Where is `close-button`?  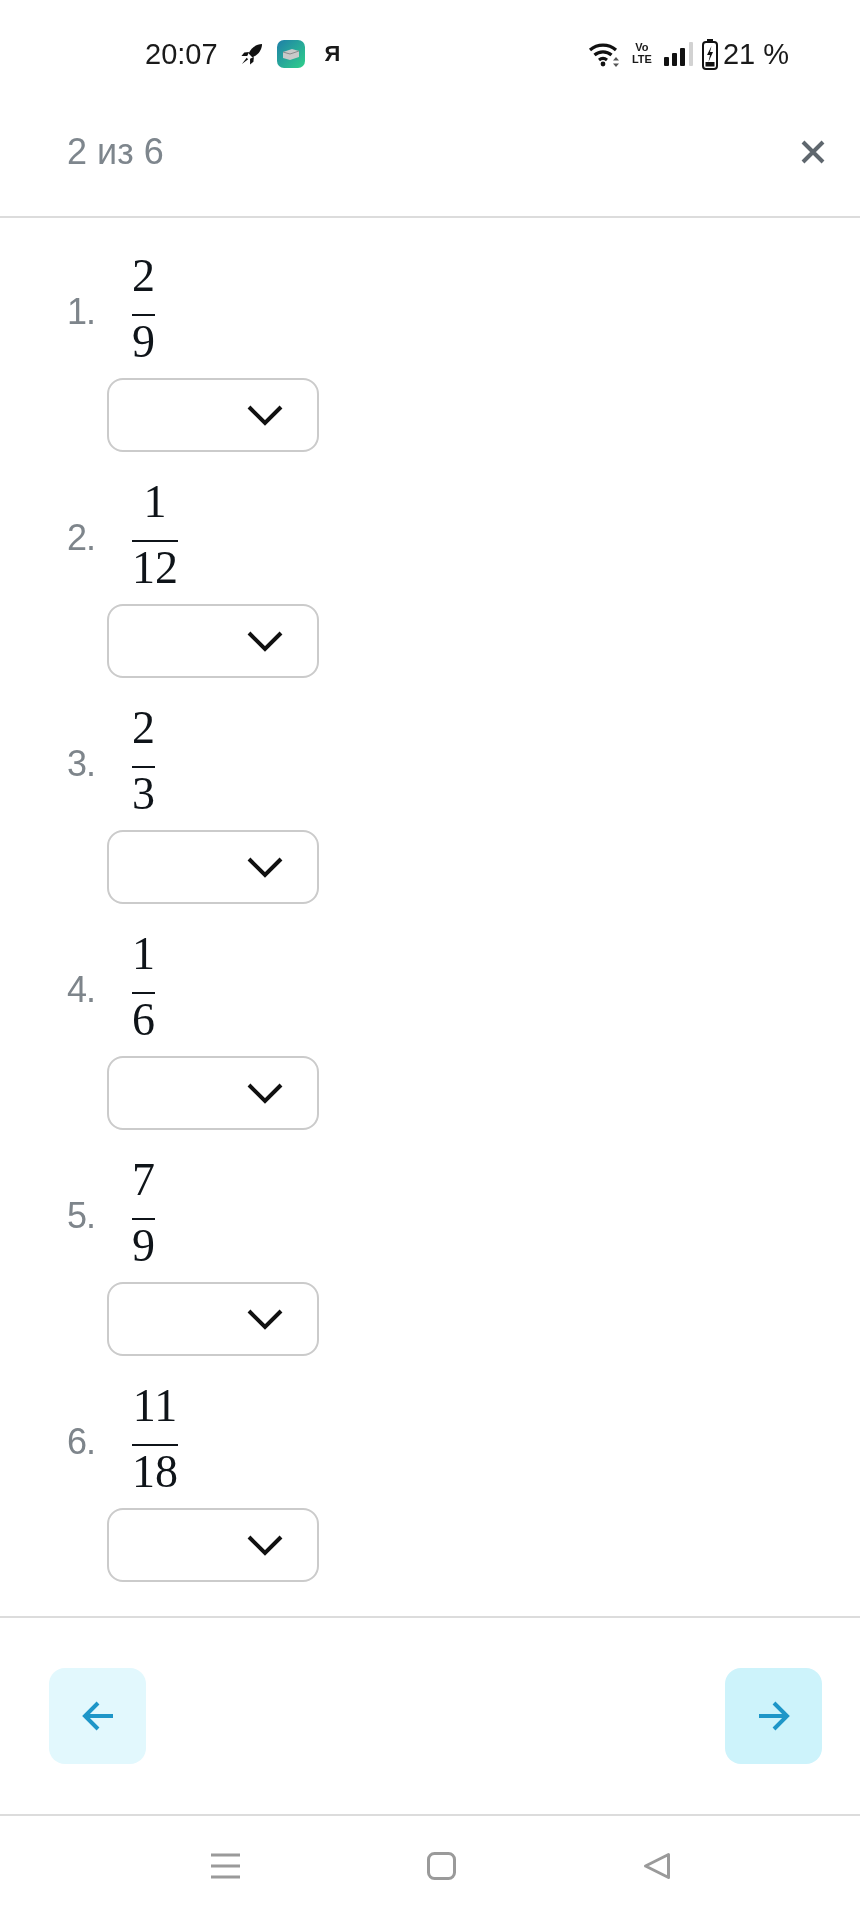 close-button is located at coordinates (813, 152).